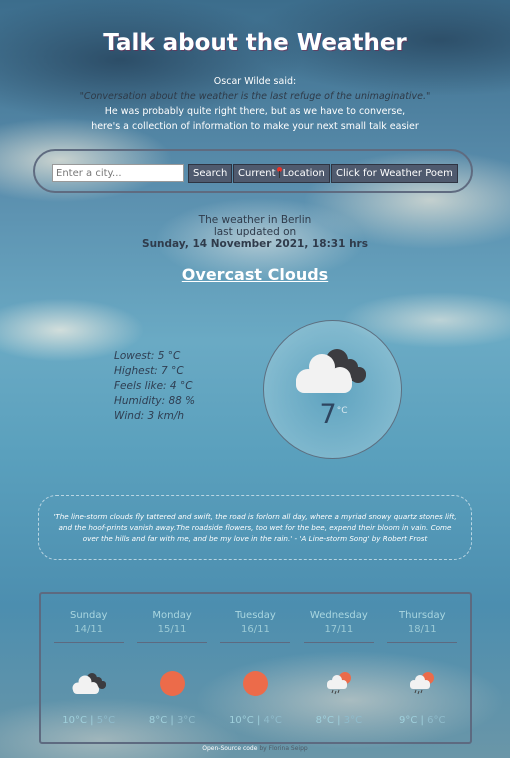  I want to click on footer: Open-Source code by Florina Seipp, so click(255, 748).